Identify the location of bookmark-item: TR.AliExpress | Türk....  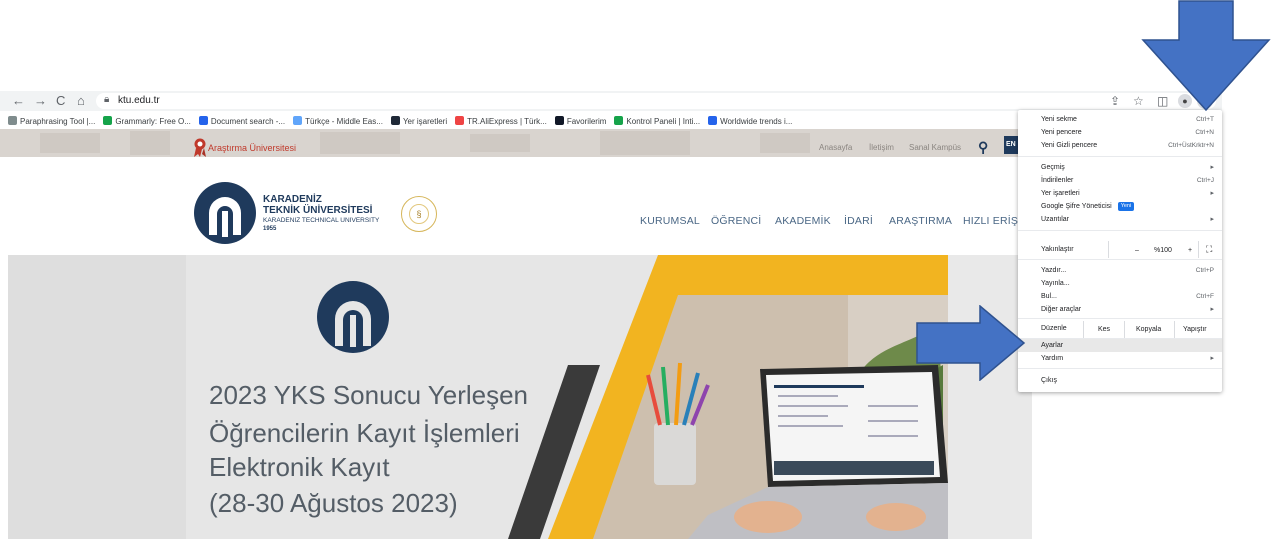
(501, 121).